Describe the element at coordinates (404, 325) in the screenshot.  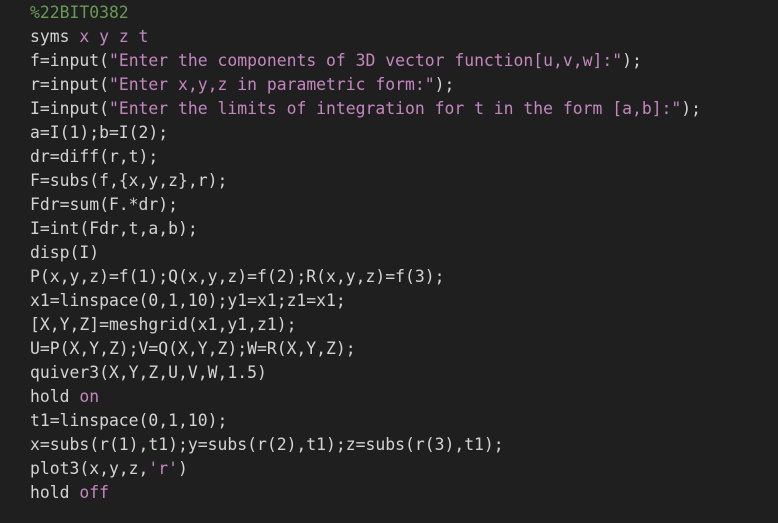
I see `code-line: [X,Y,Z]=meshgrid(x1,y1,z1);` at that location.